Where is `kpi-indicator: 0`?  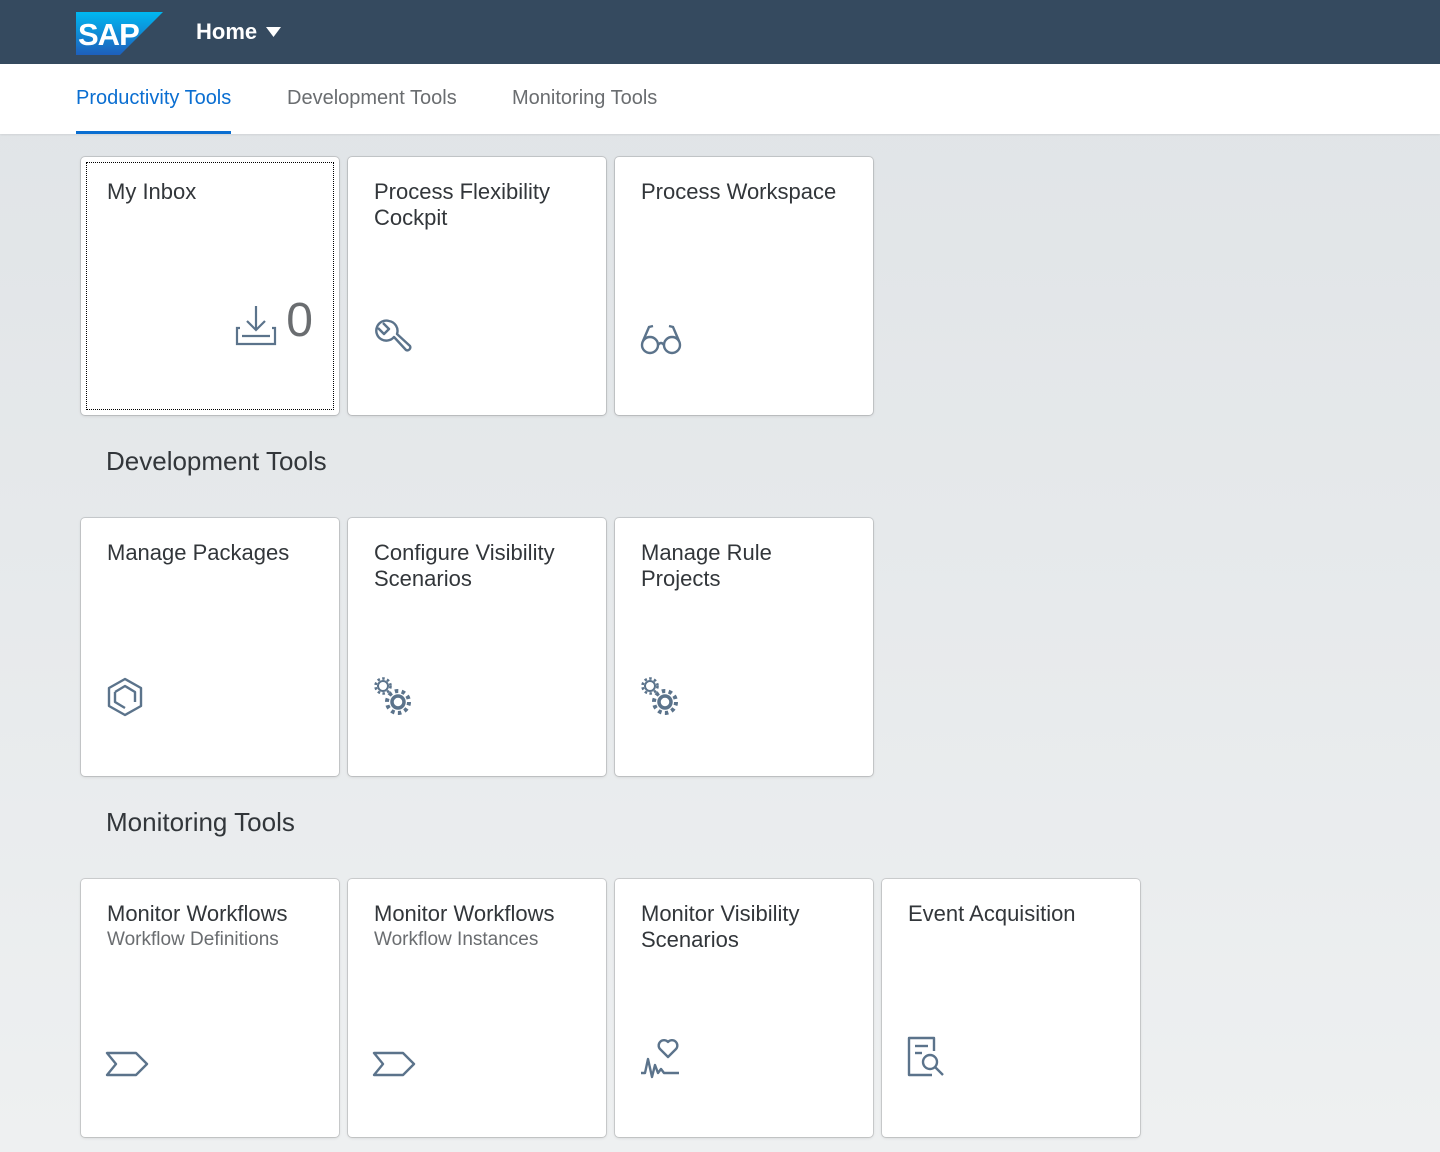 kpi-indicator: 0 is located at coordinates (273, 321).